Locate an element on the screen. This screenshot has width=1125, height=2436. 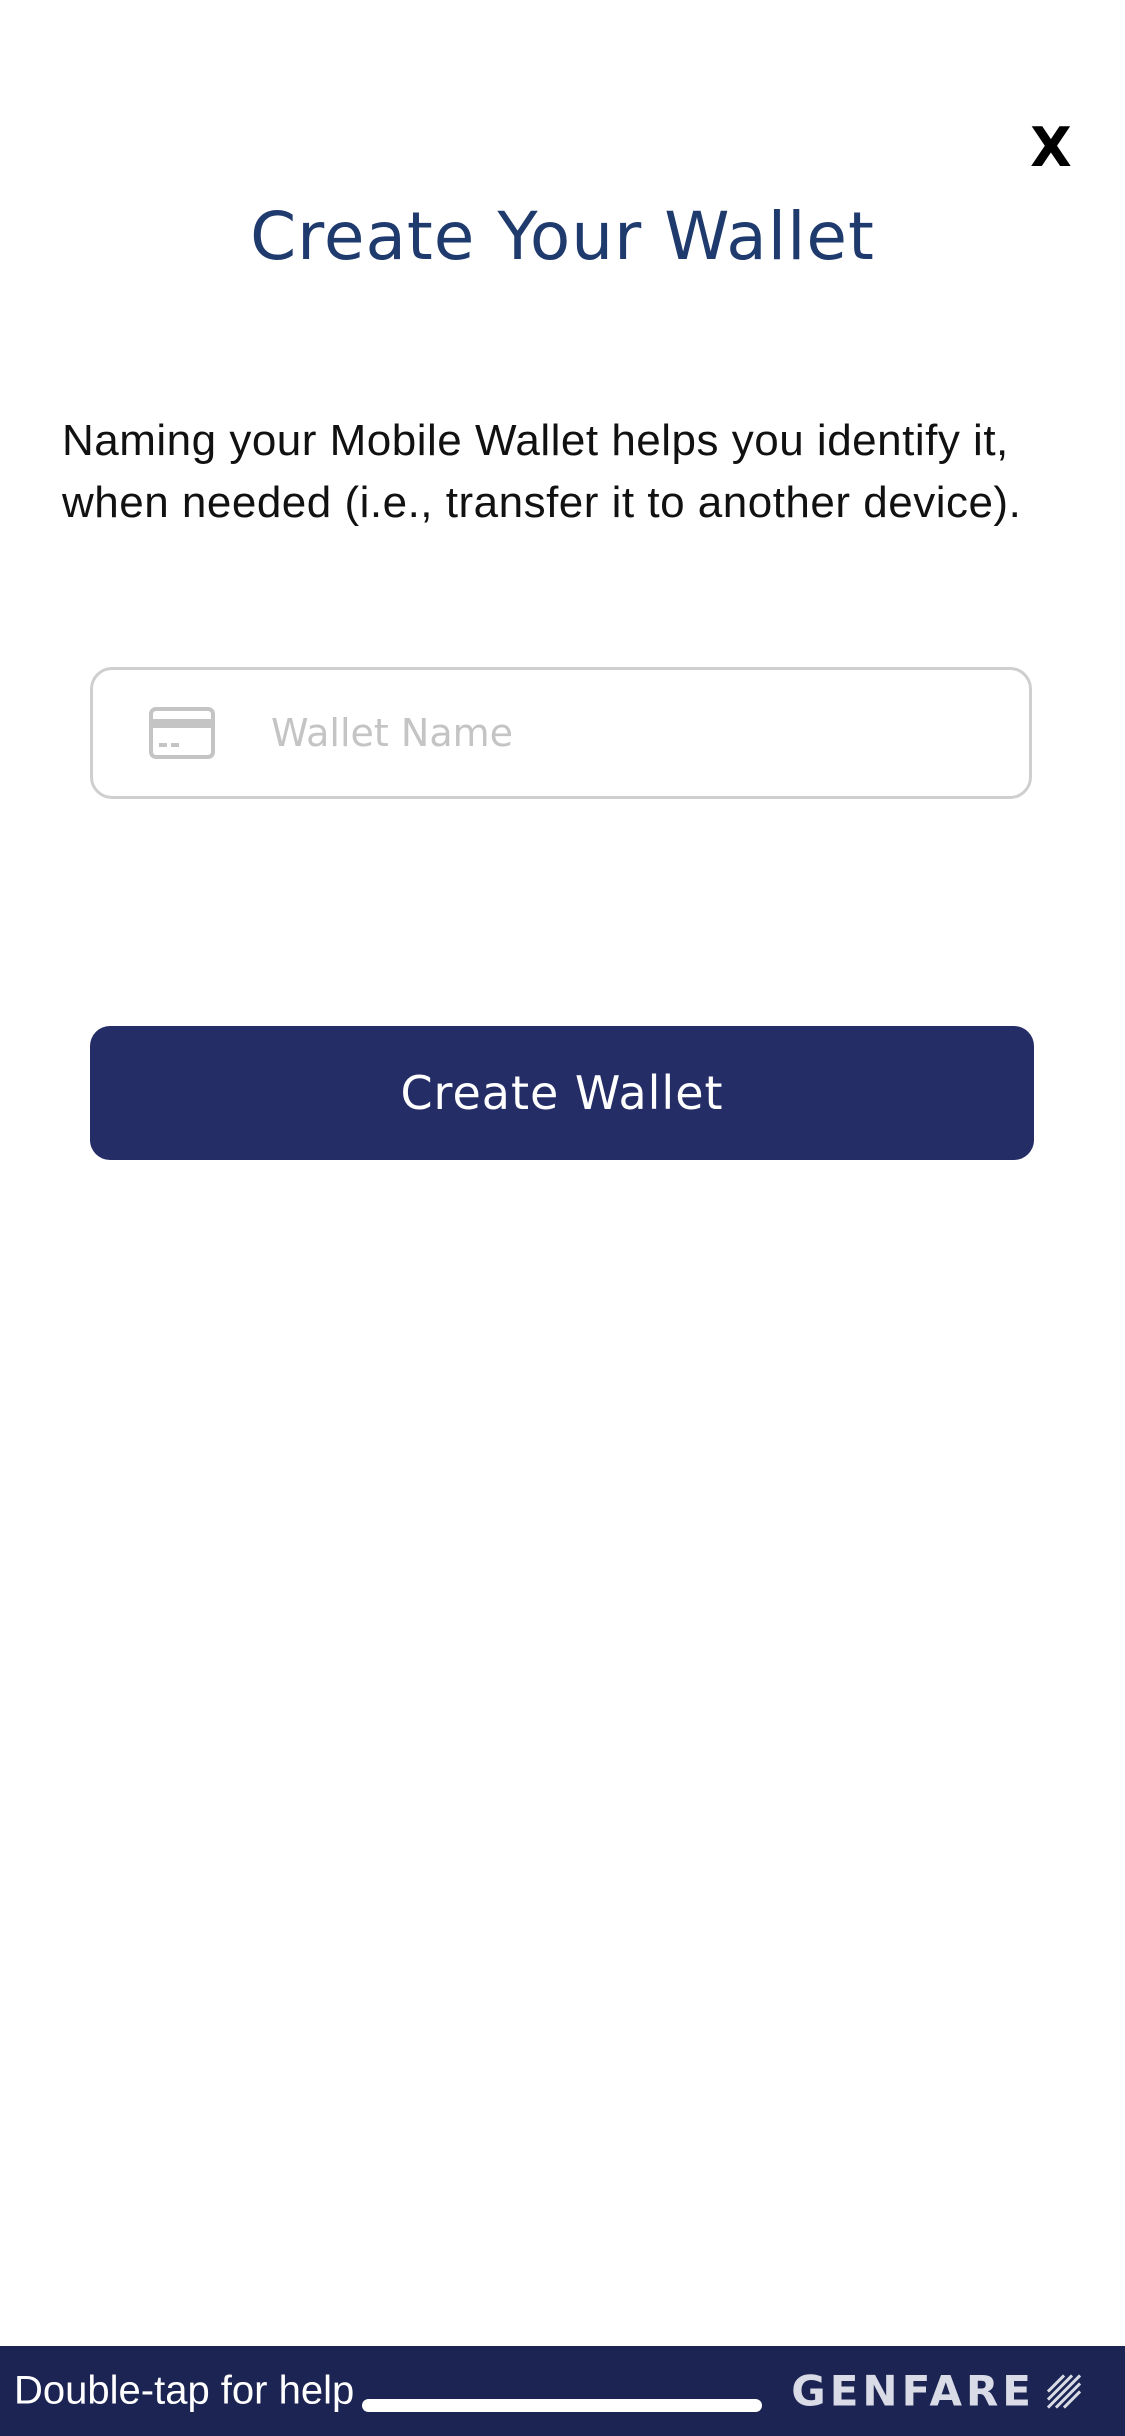
page-title: Create Your Wallet is located at coordinates (562, 236).